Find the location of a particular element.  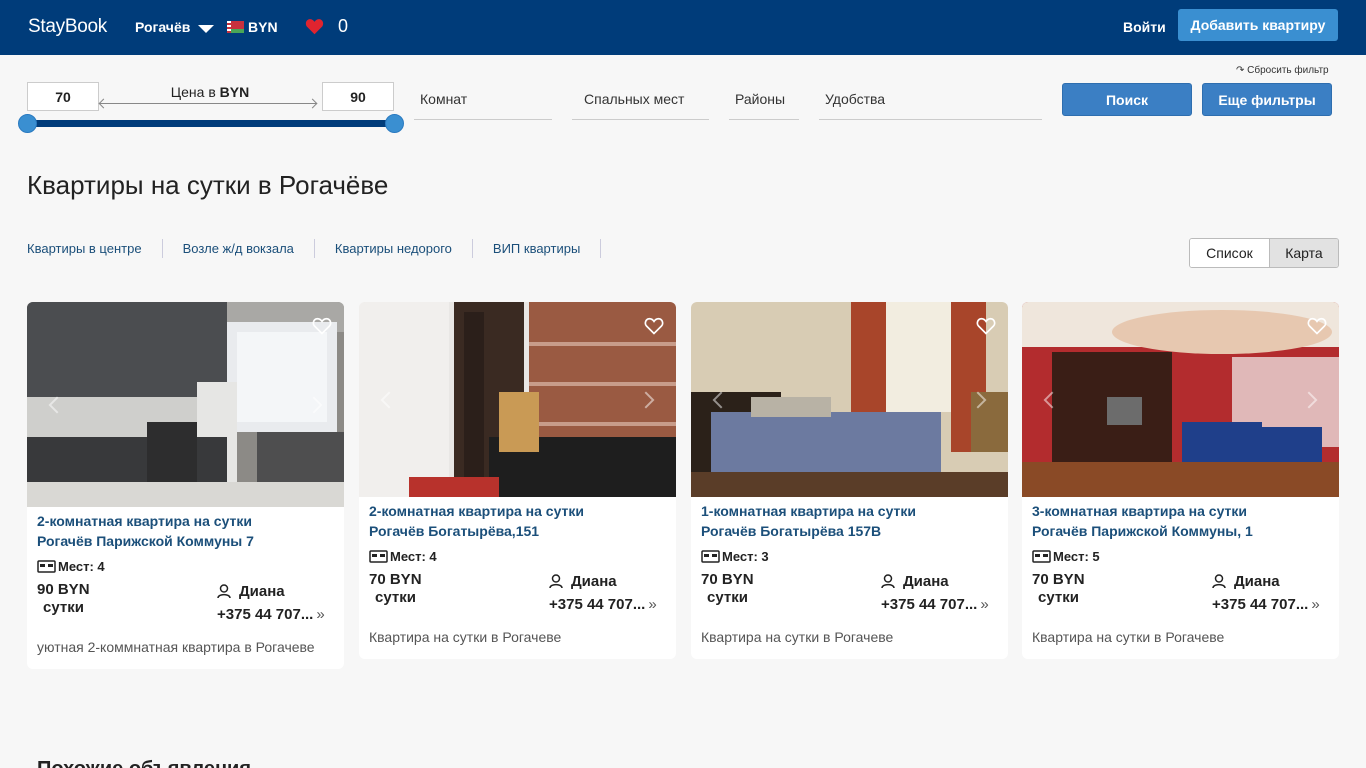

price-max-input: 90 is located at coordinates (358, 96).